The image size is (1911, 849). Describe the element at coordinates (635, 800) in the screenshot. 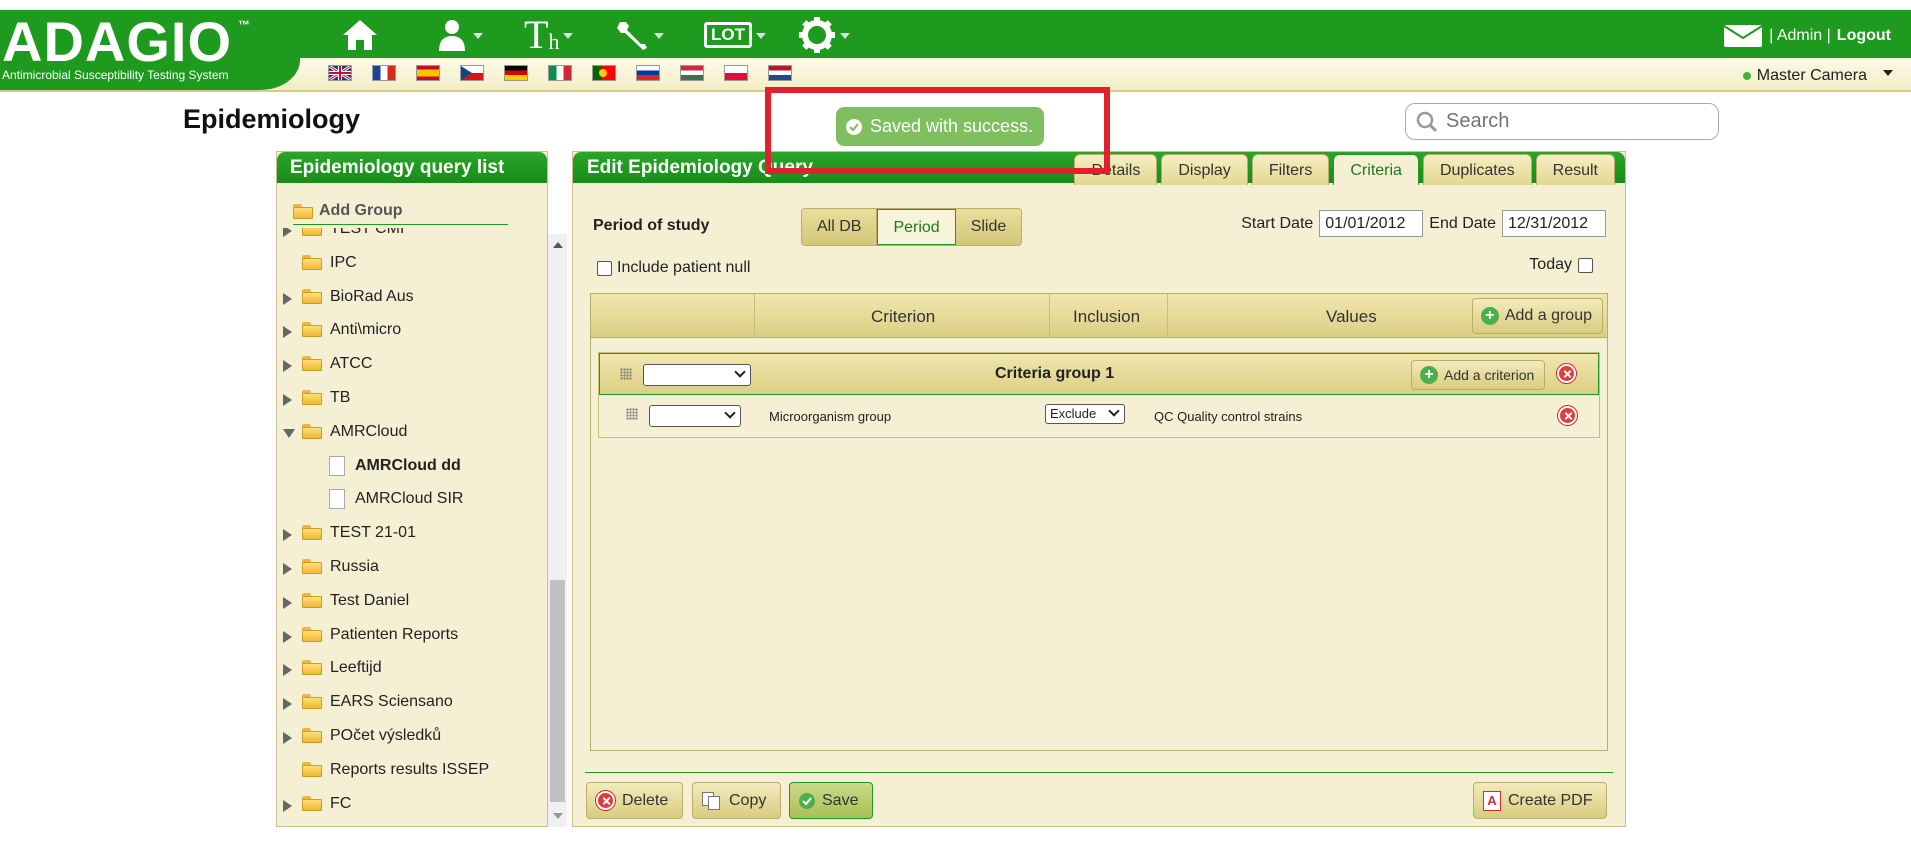

I see `delete-button: Delete` at that location.